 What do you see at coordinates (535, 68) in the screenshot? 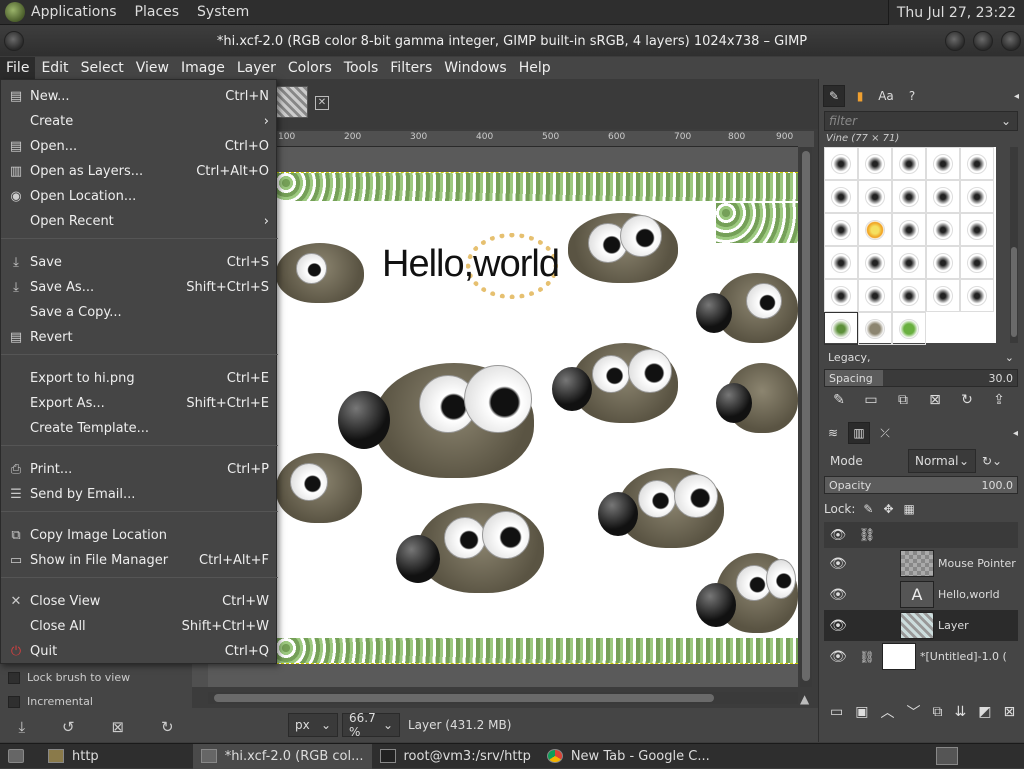
I see `menu-help: Help` at bounding box center [535, 68].